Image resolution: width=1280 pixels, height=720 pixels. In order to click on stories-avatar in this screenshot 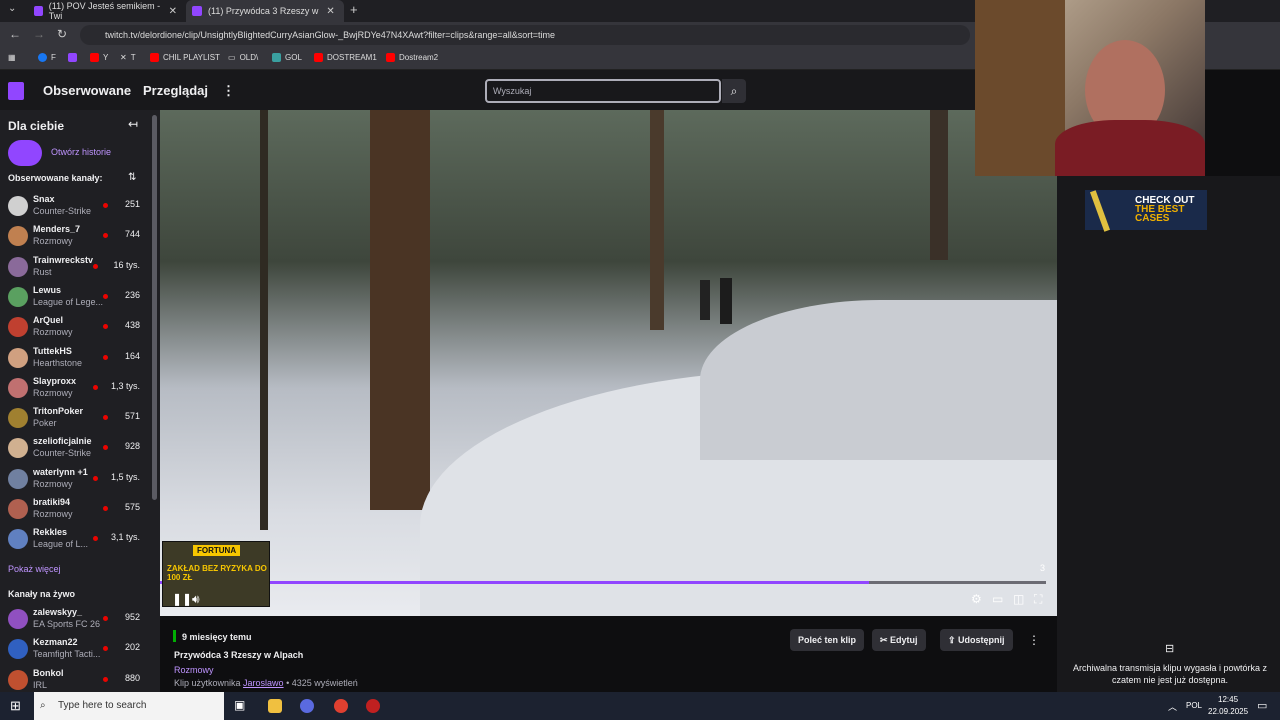, I will do `click(25, 153)`.